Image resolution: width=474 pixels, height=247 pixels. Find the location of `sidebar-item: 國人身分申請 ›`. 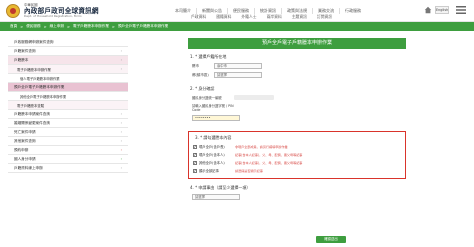

sidebar-item: 國人身分申請 › is located at coordinates (68, 159).